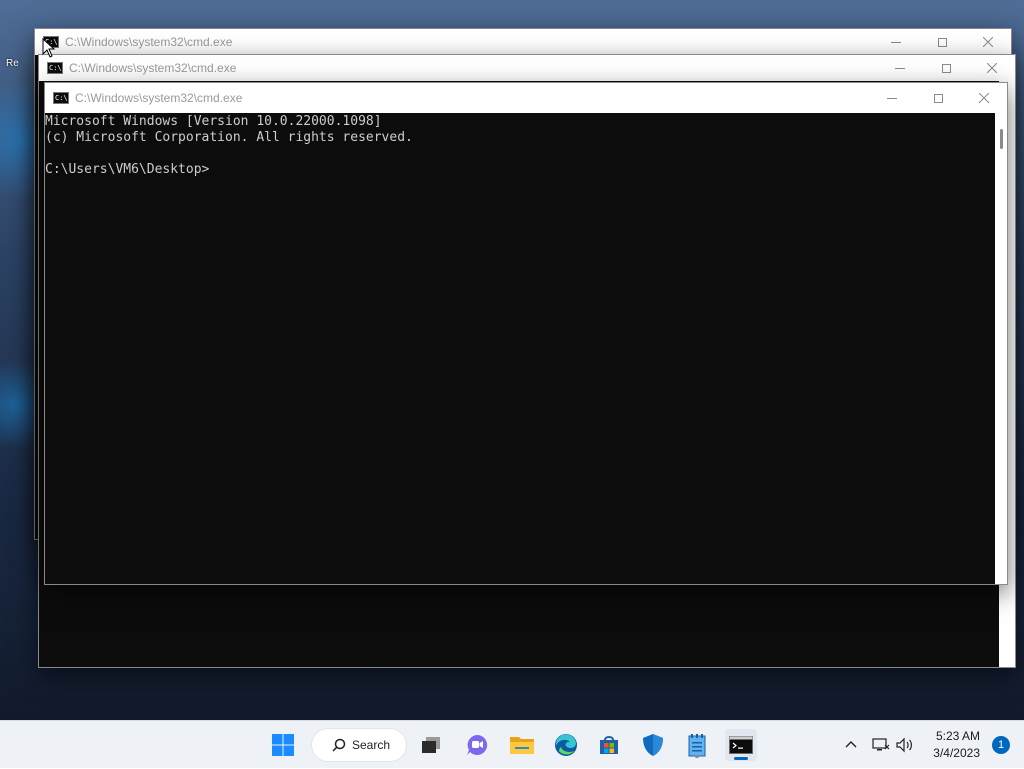 The width and height of the screenshot is (1024, 769). What do you see at coordinates (741, 758) in the screenshot?
I see `active-indicator` at bounding box center [741, 758].